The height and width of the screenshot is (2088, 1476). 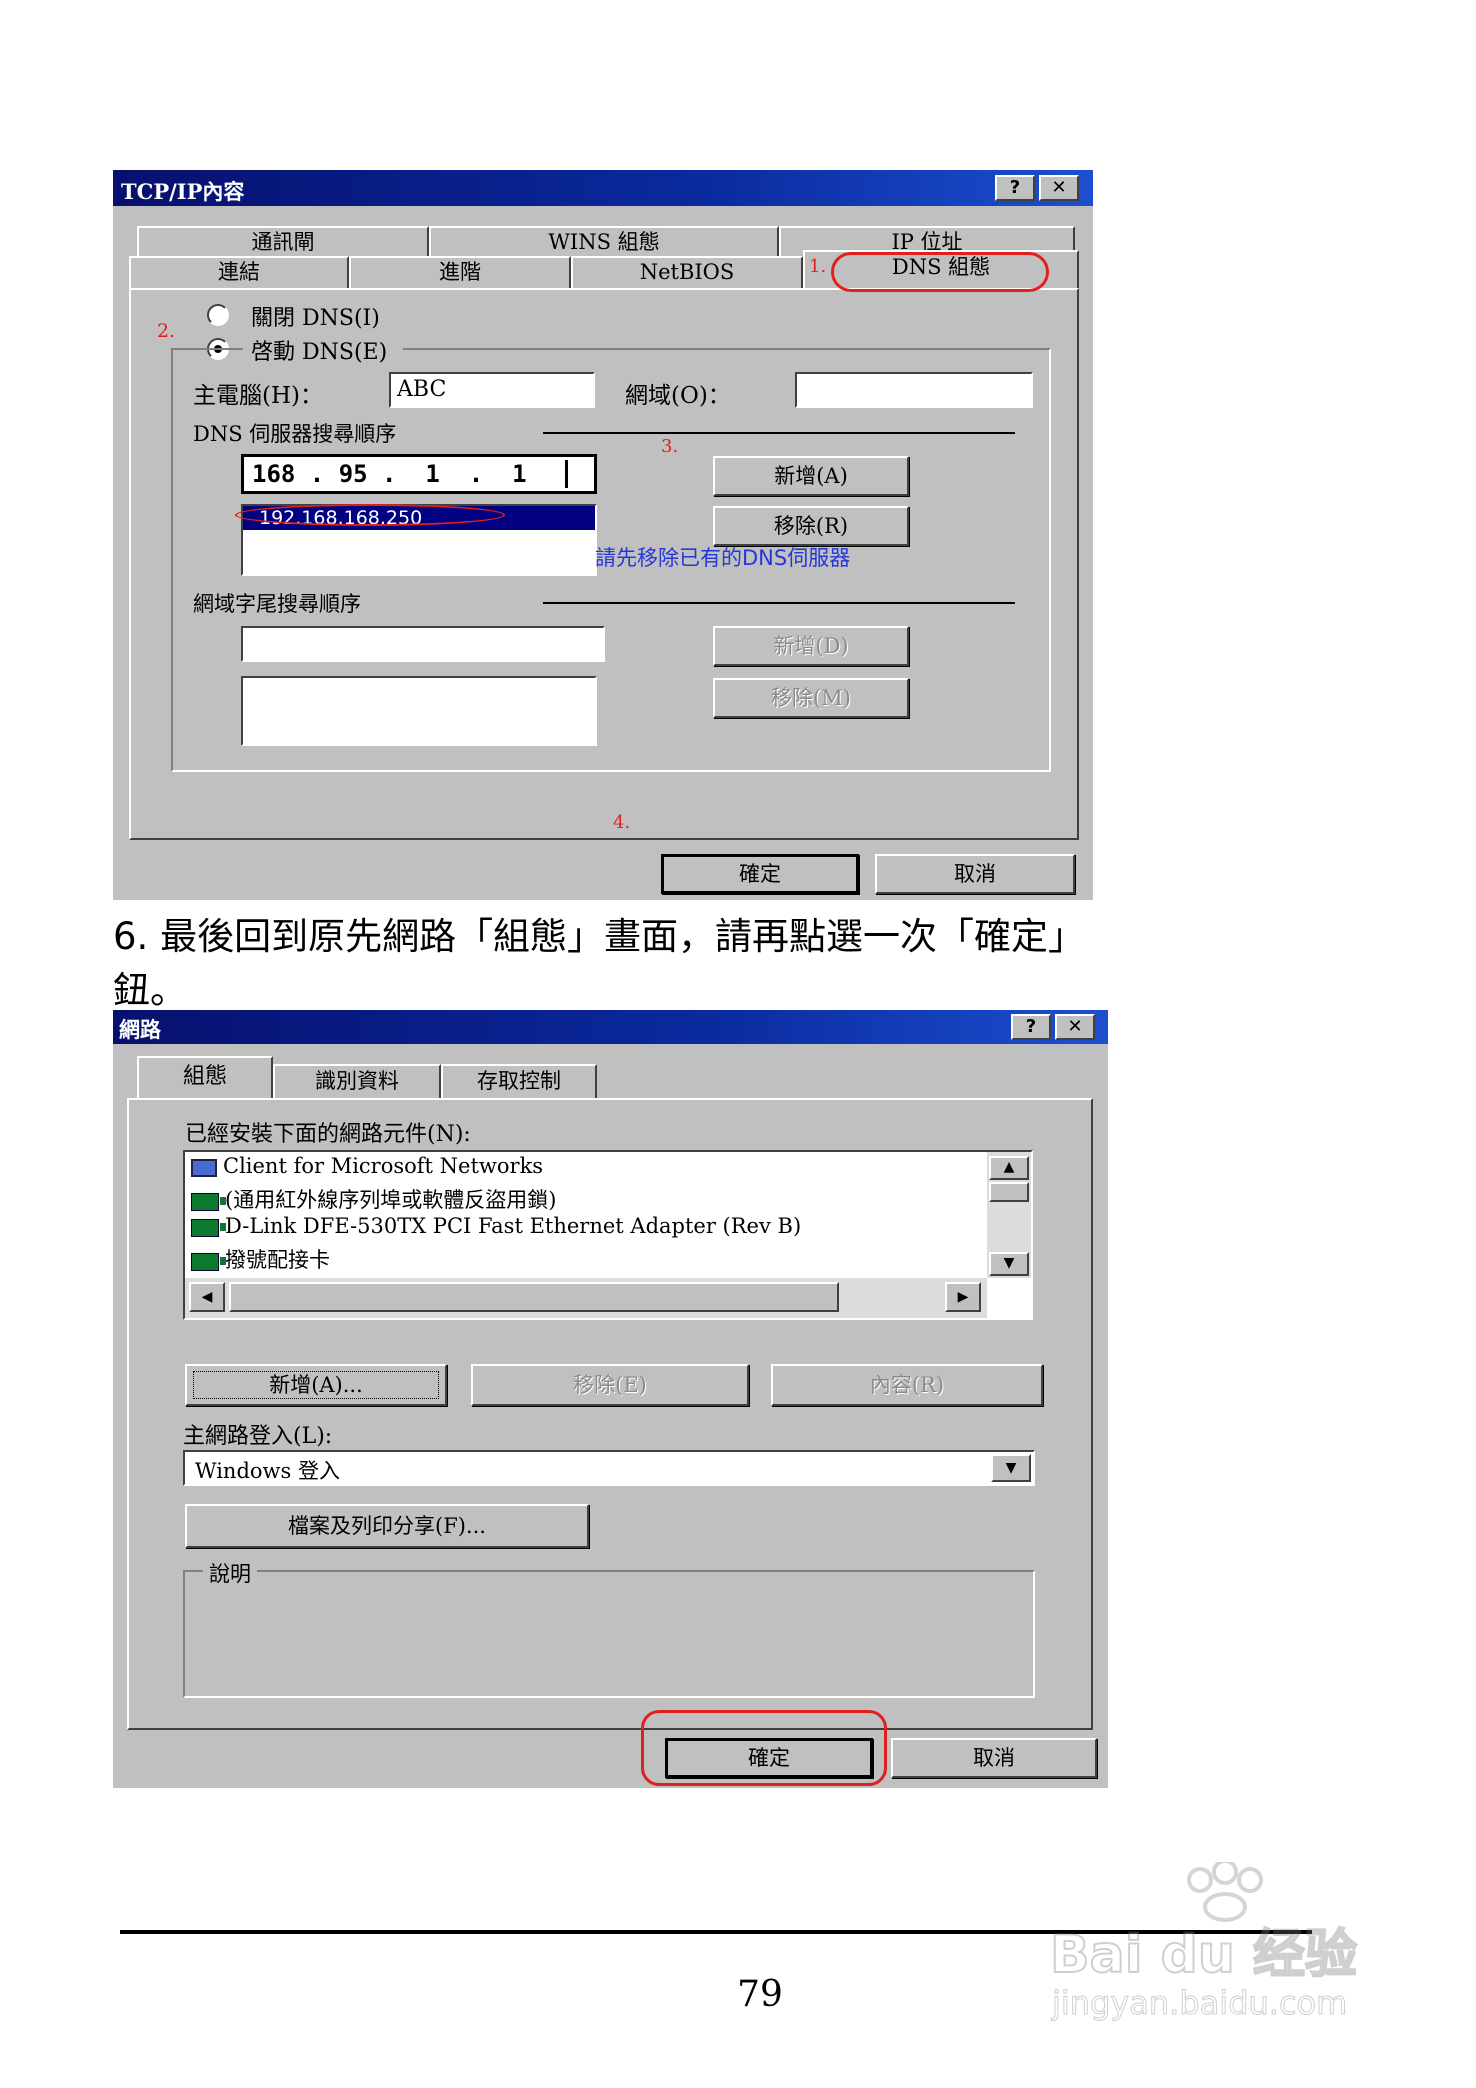 I want to click on list-item: (通用紅外線序列埠或軟體反盜用鎖), so click(x=373, y=1199).